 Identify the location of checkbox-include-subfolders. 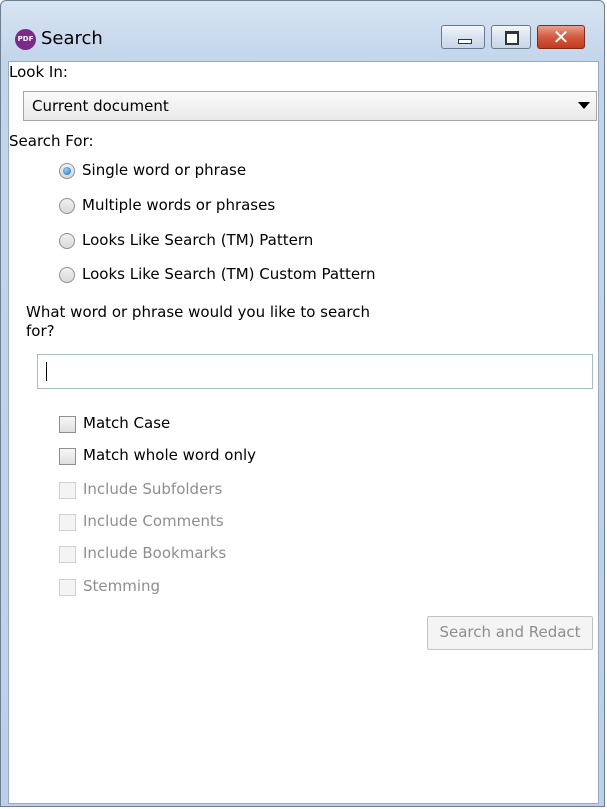
(67, 490).